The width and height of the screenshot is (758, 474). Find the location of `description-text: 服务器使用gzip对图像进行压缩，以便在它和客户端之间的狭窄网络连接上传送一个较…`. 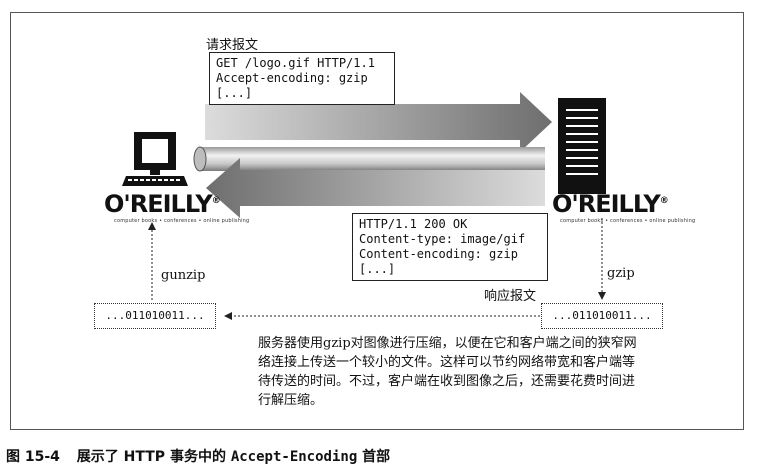

description-text: 服务器使用gzip对图像进行压缩，以便在它和客户端之间的狭窄网络连接上传送一个较… is located at coordinates (447, 372).